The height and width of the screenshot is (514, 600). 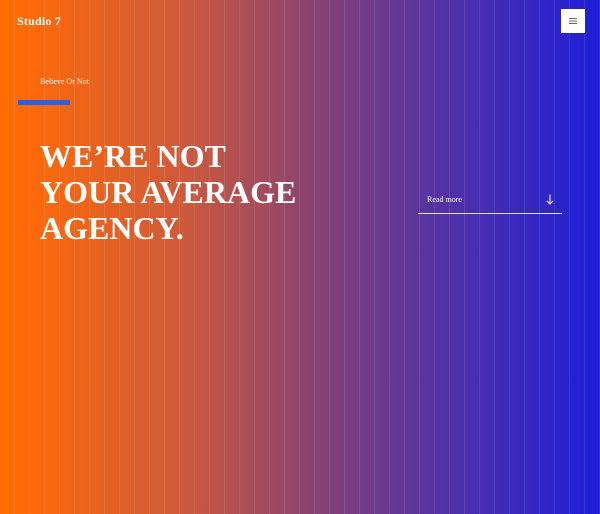 What do you see at coordinates (490, 202) in the screenshot?
I see `read-more-link: Read more` at bounding box center [490, 202].